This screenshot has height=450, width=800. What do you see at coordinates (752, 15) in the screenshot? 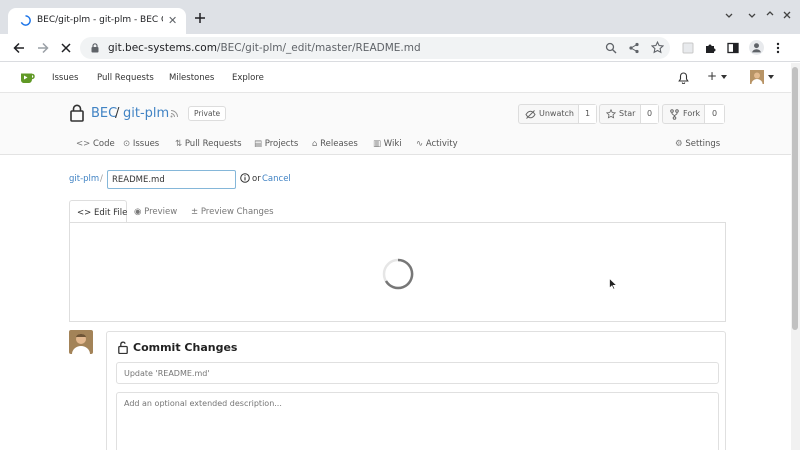
I see `minimize-window-icon` at bounding box center [752, 15].